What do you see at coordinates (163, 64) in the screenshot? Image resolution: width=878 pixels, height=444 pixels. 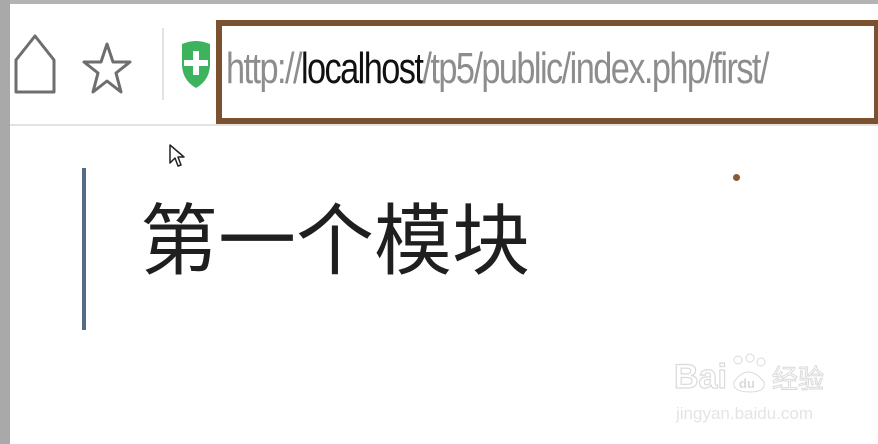 I see `toolbar-separator` at bounding box center [163, 64].